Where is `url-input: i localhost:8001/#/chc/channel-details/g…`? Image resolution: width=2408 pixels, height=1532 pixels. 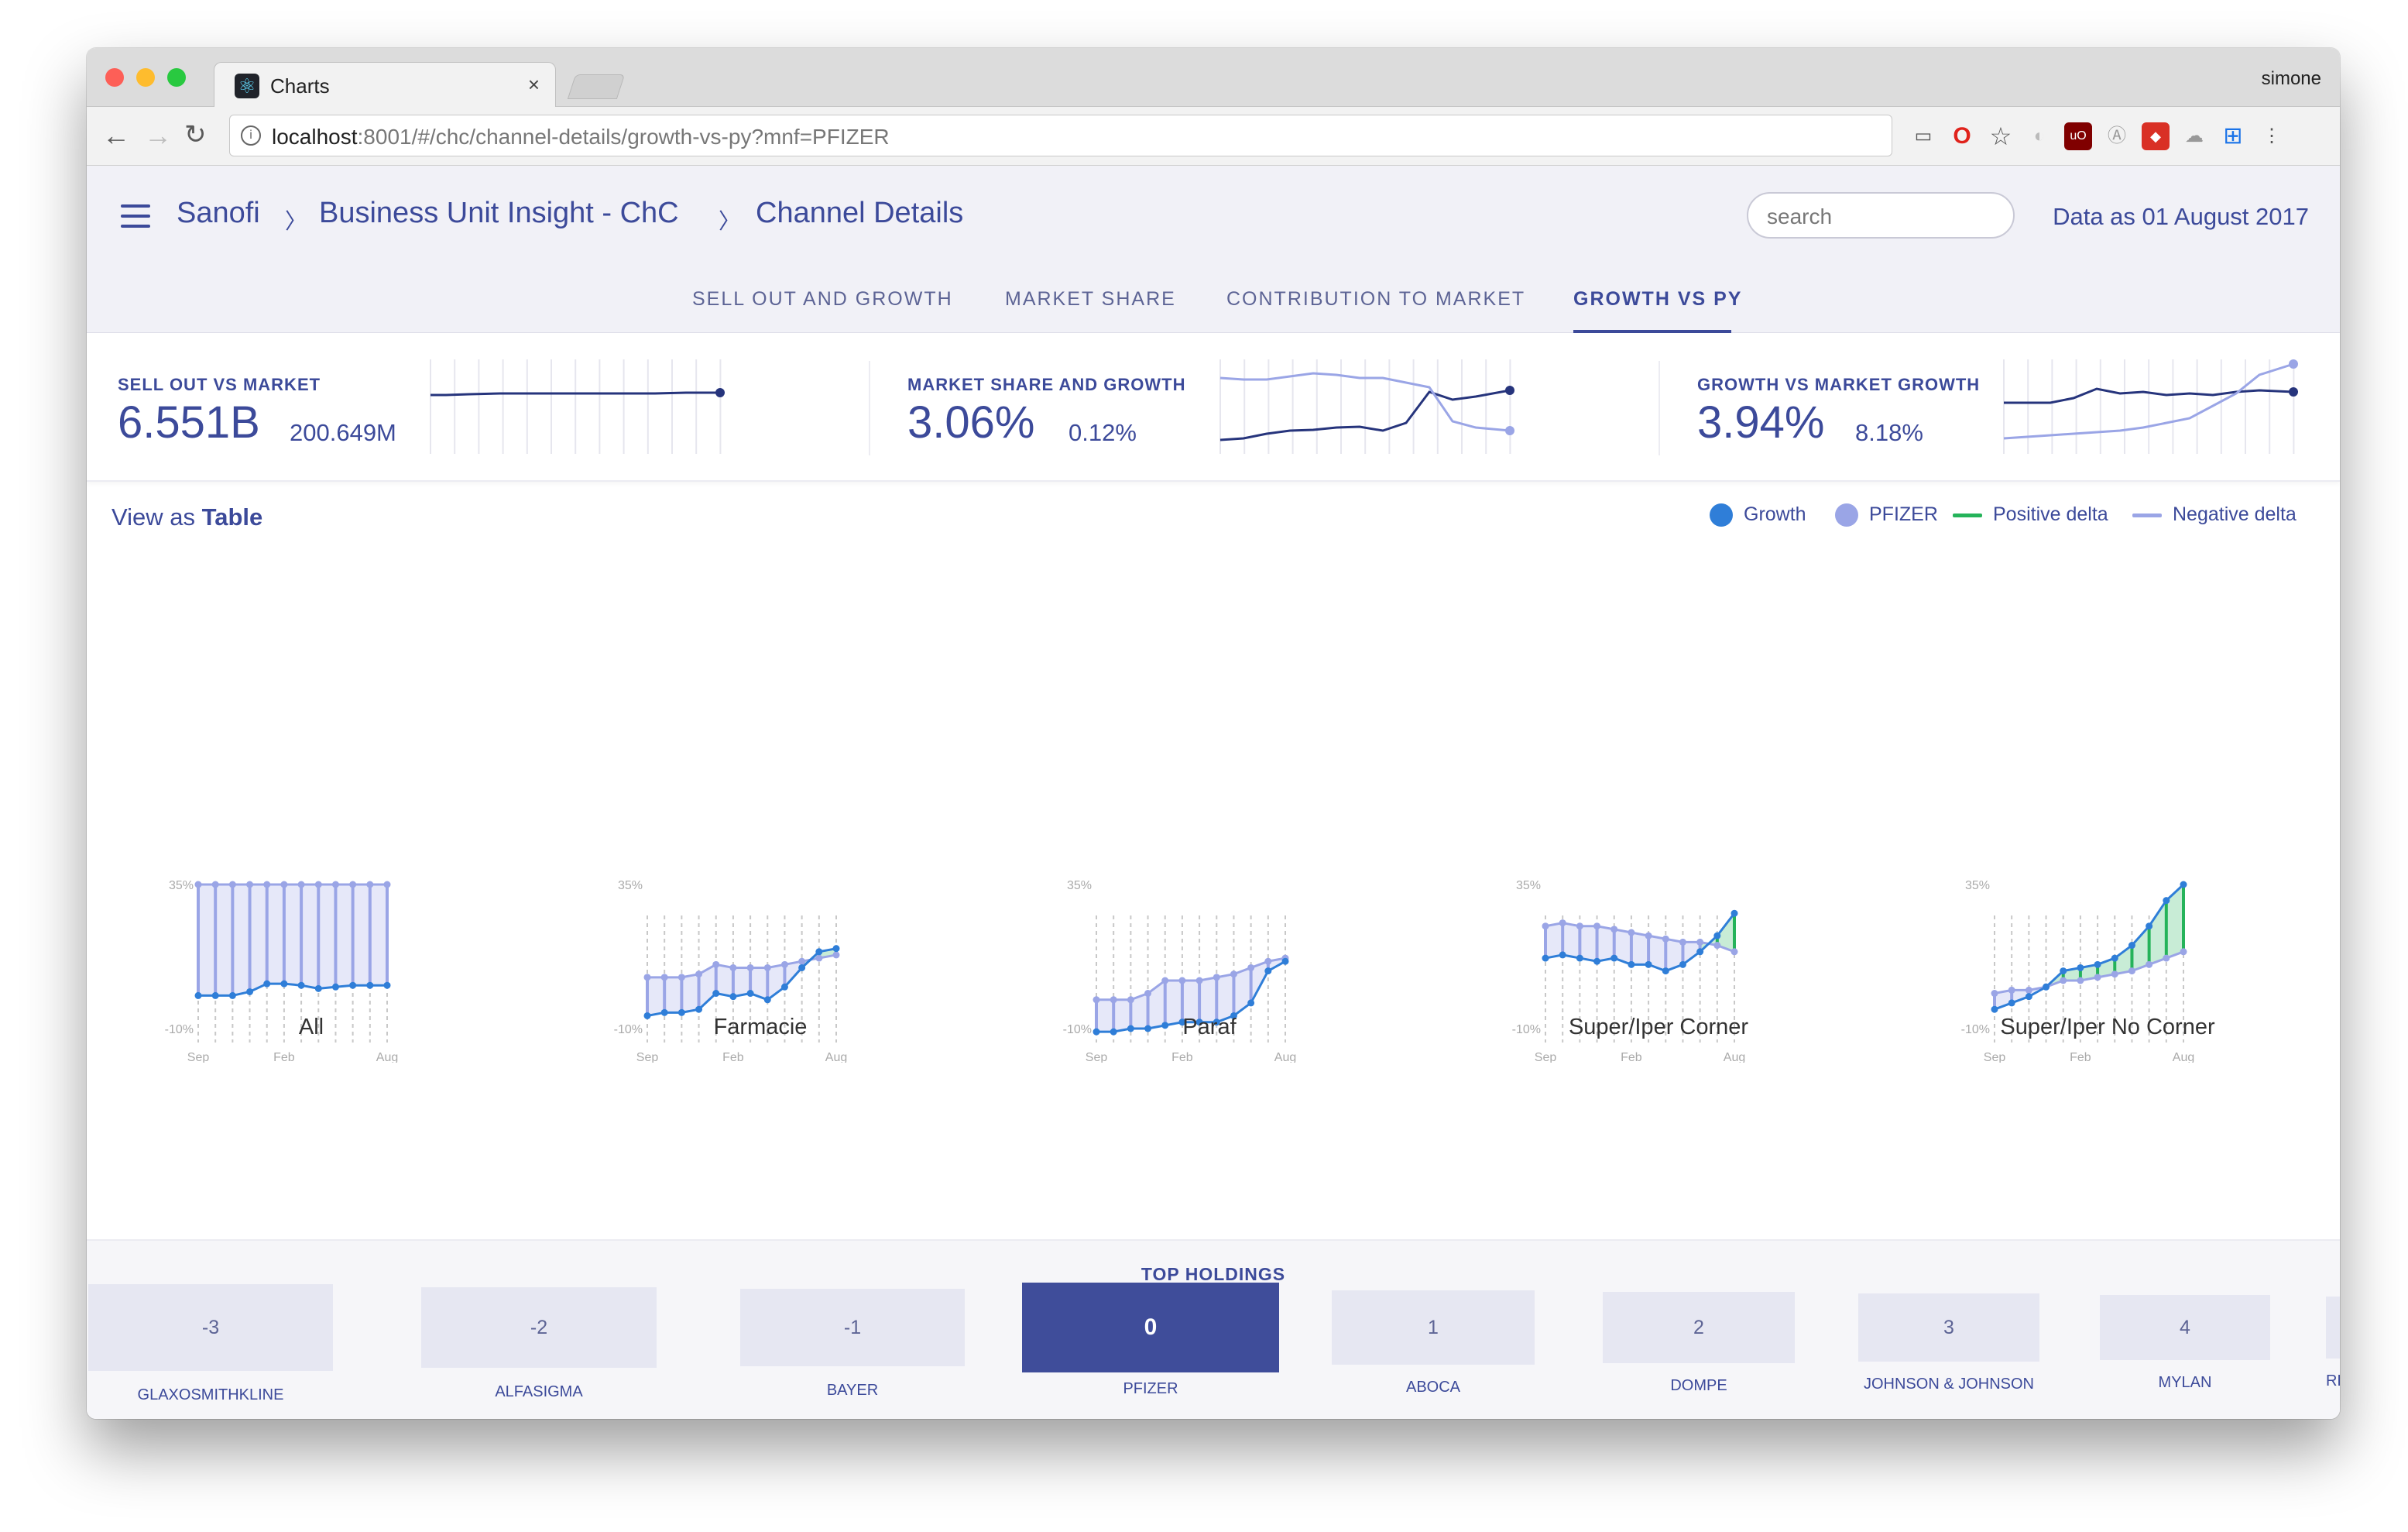
url-input: i localhost:8001/#/chc/channel-details/g… is located at coordinates (1060, 135).